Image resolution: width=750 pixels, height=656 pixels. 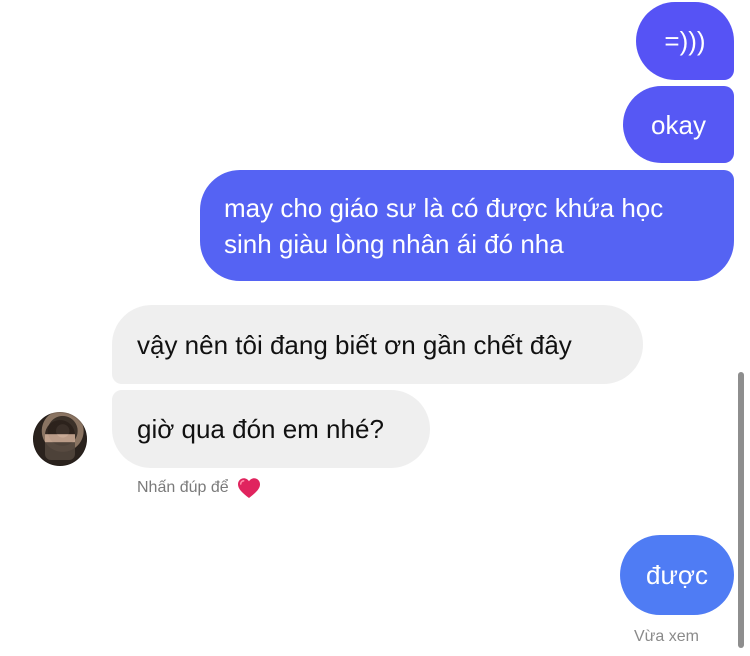 I want to click on double-tap-reaction-hint: Nhấn đúp để, so click(x=199, y=488).